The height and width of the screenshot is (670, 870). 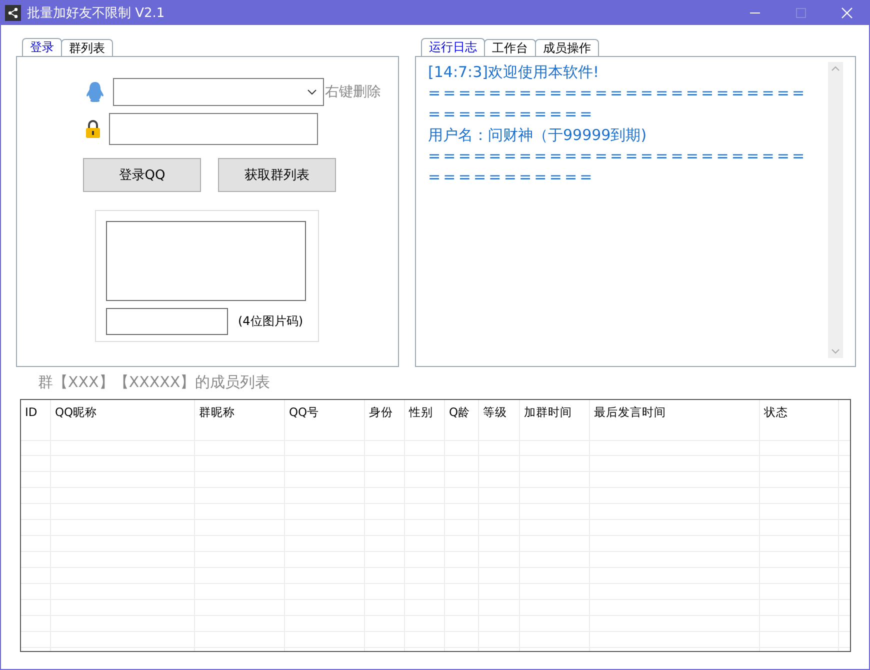 What do you see at coordinates (270, 321) in the screenshot?
I see `captcha-hint: (4位图片码)` at bounding box center [270, 321].